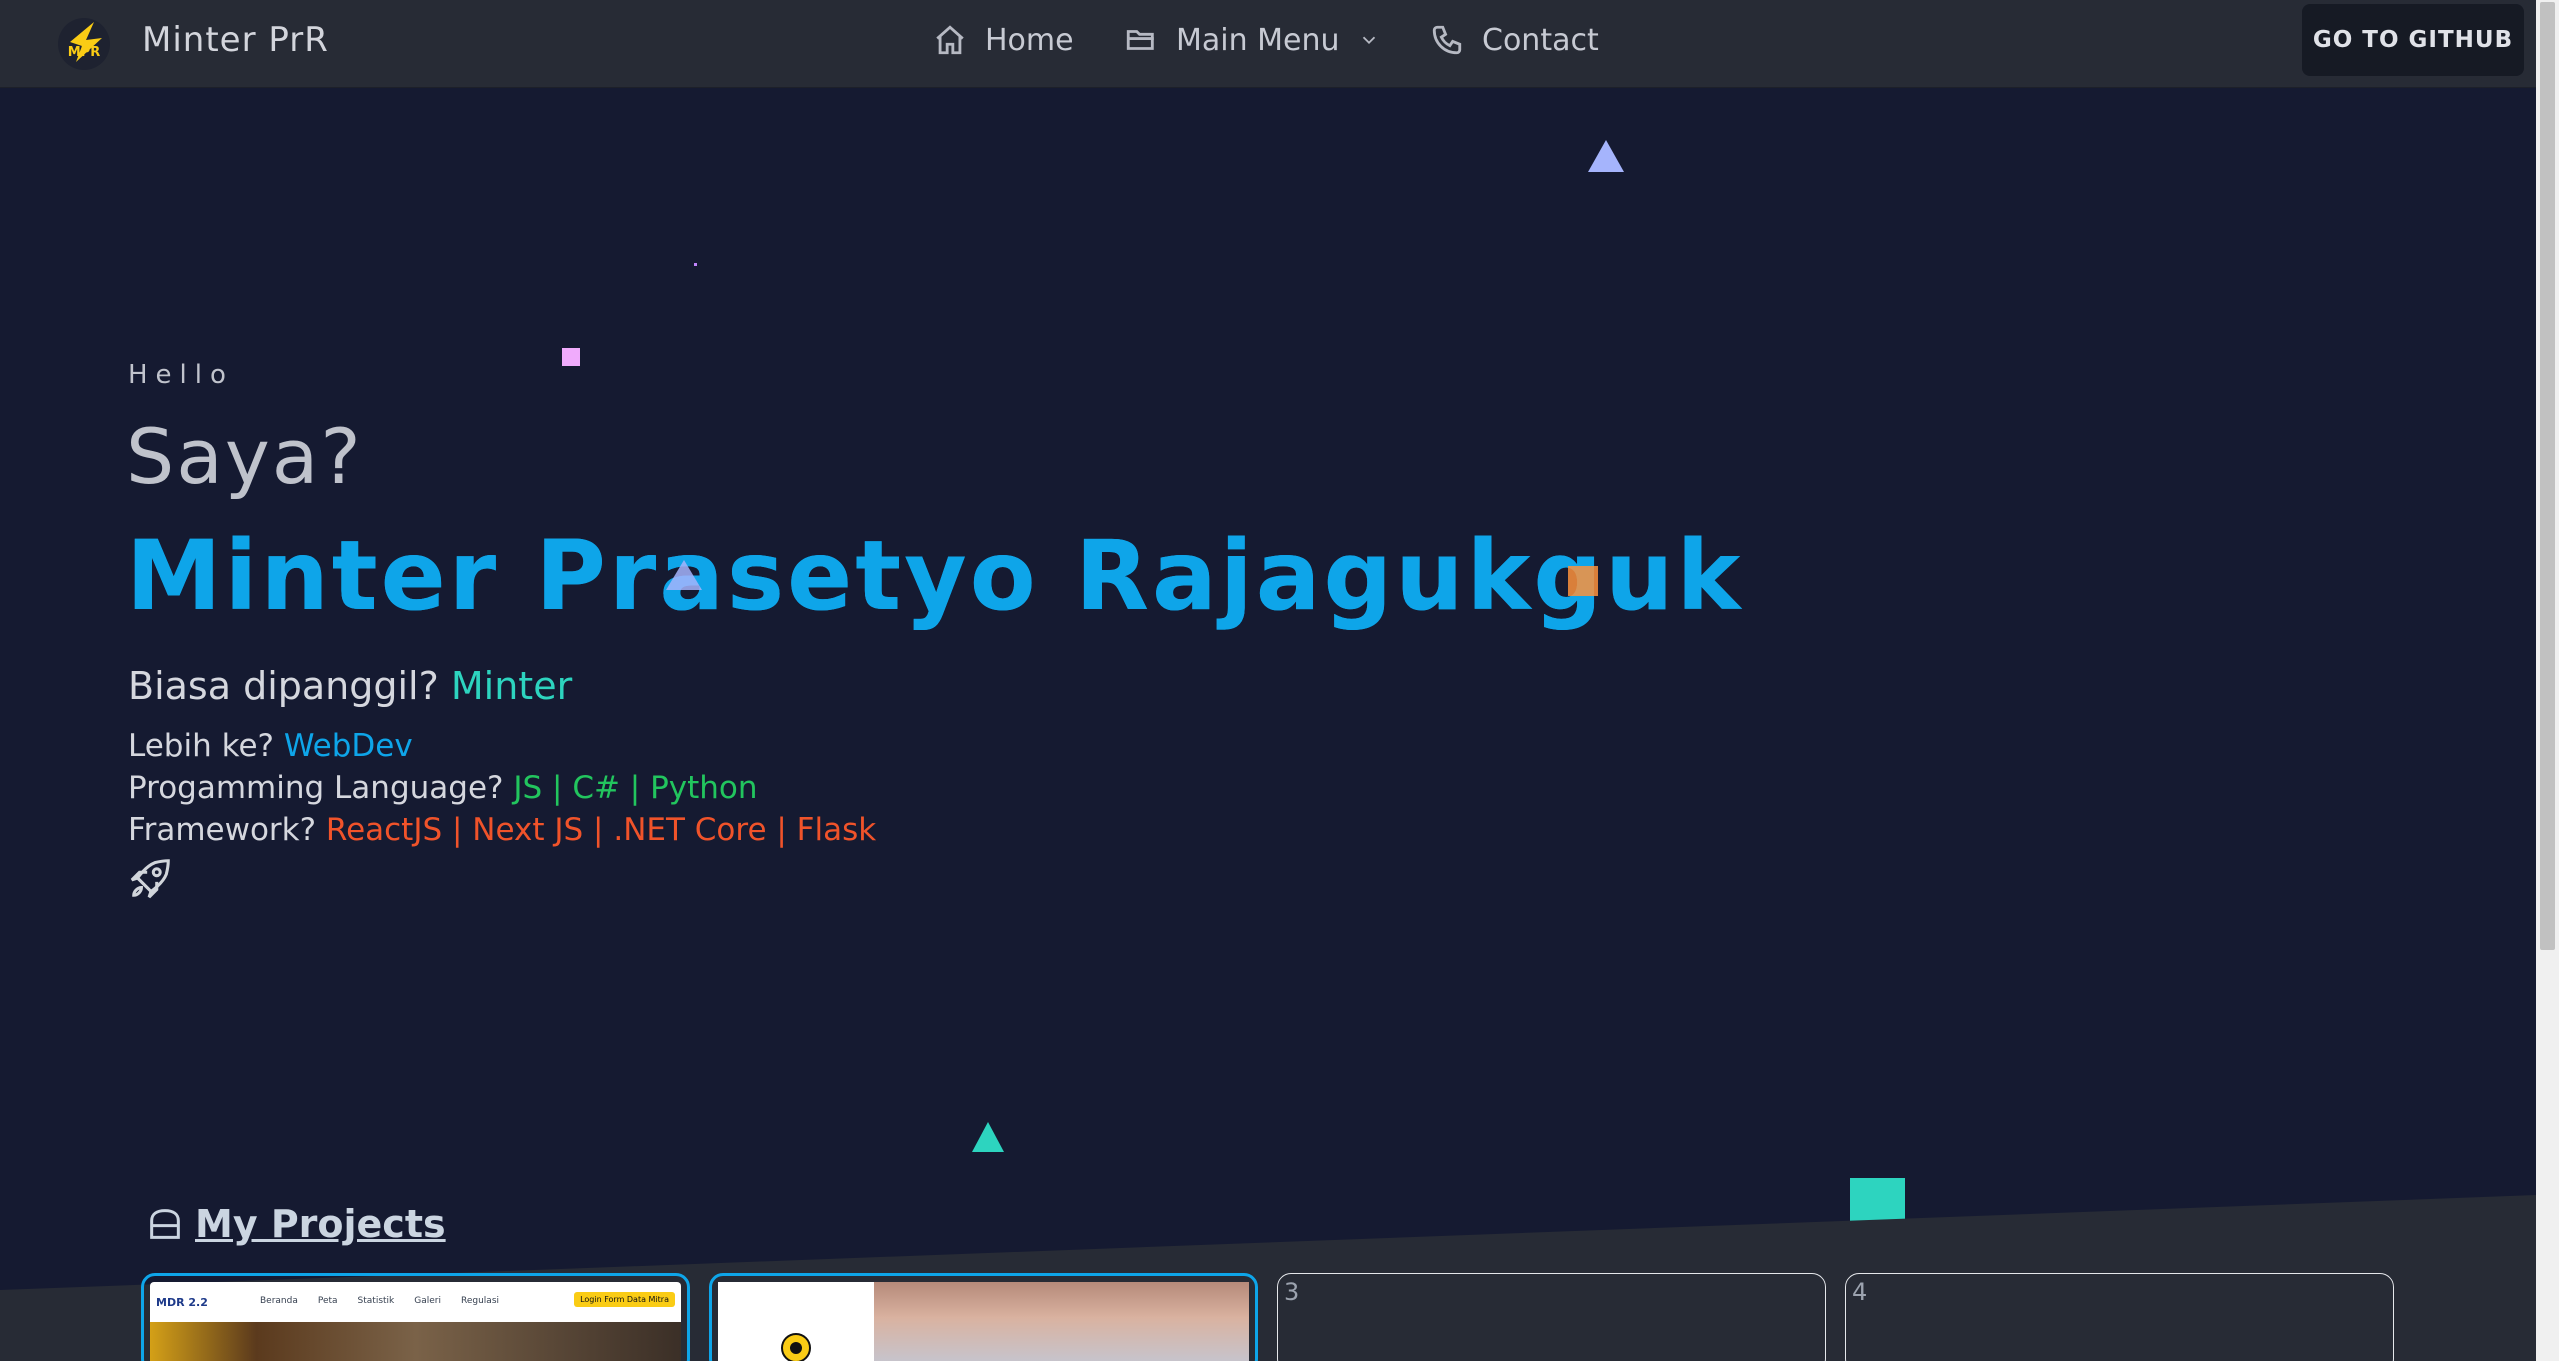 The image size is (2559, 1361). I want to click on emblem-icon, so click(796, 1347).